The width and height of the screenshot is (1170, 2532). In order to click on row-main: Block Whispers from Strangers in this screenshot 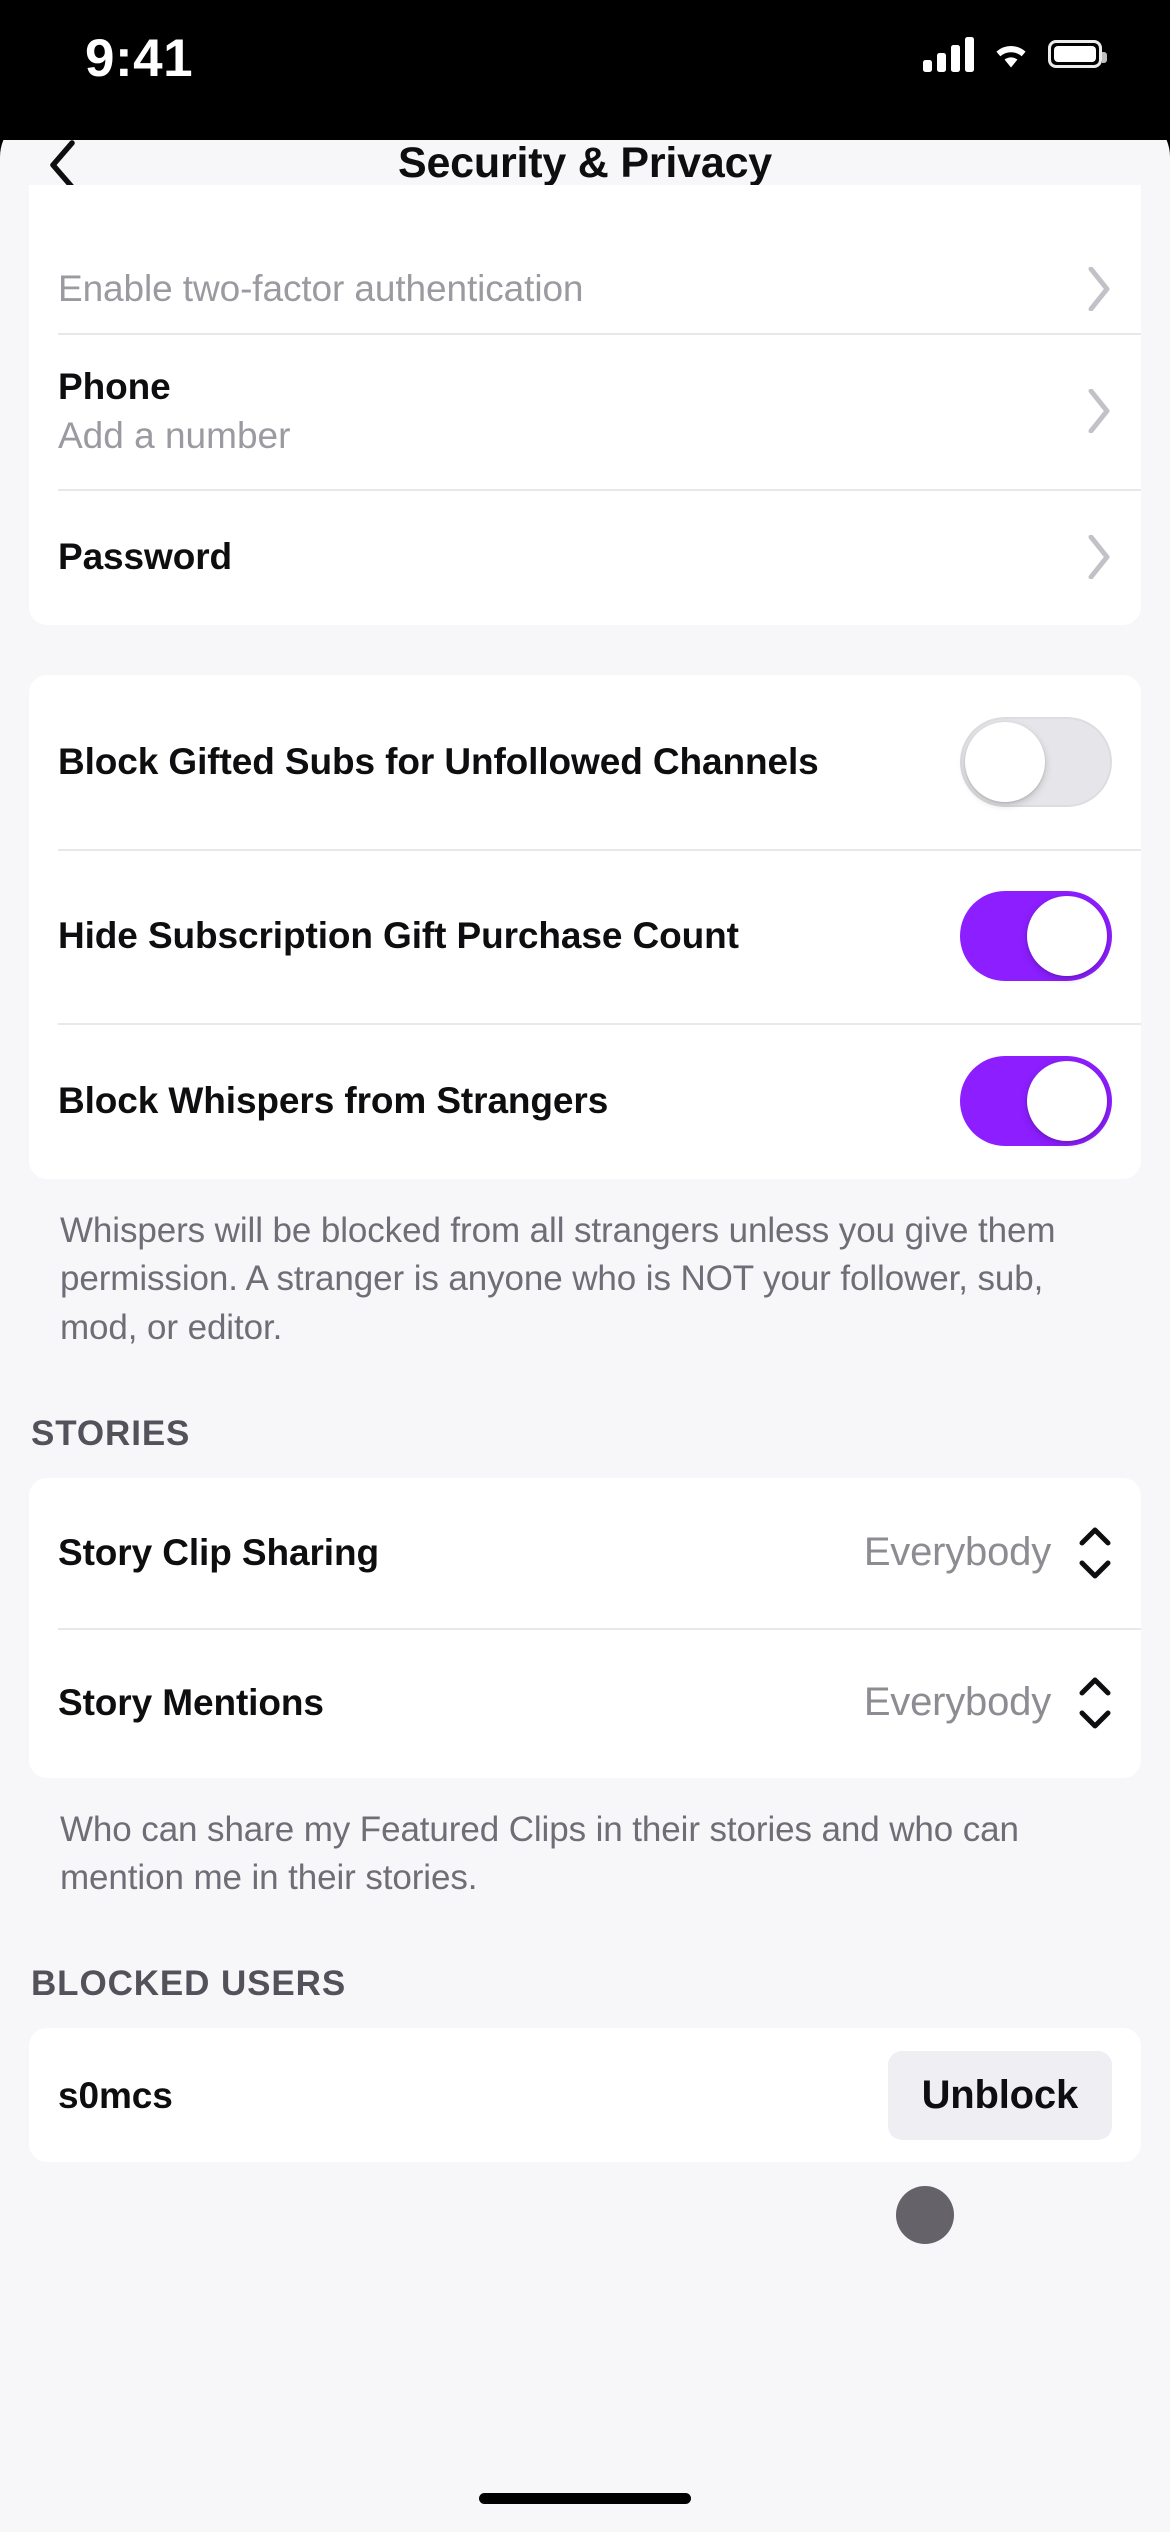, I will do `click(509, 1100)`.